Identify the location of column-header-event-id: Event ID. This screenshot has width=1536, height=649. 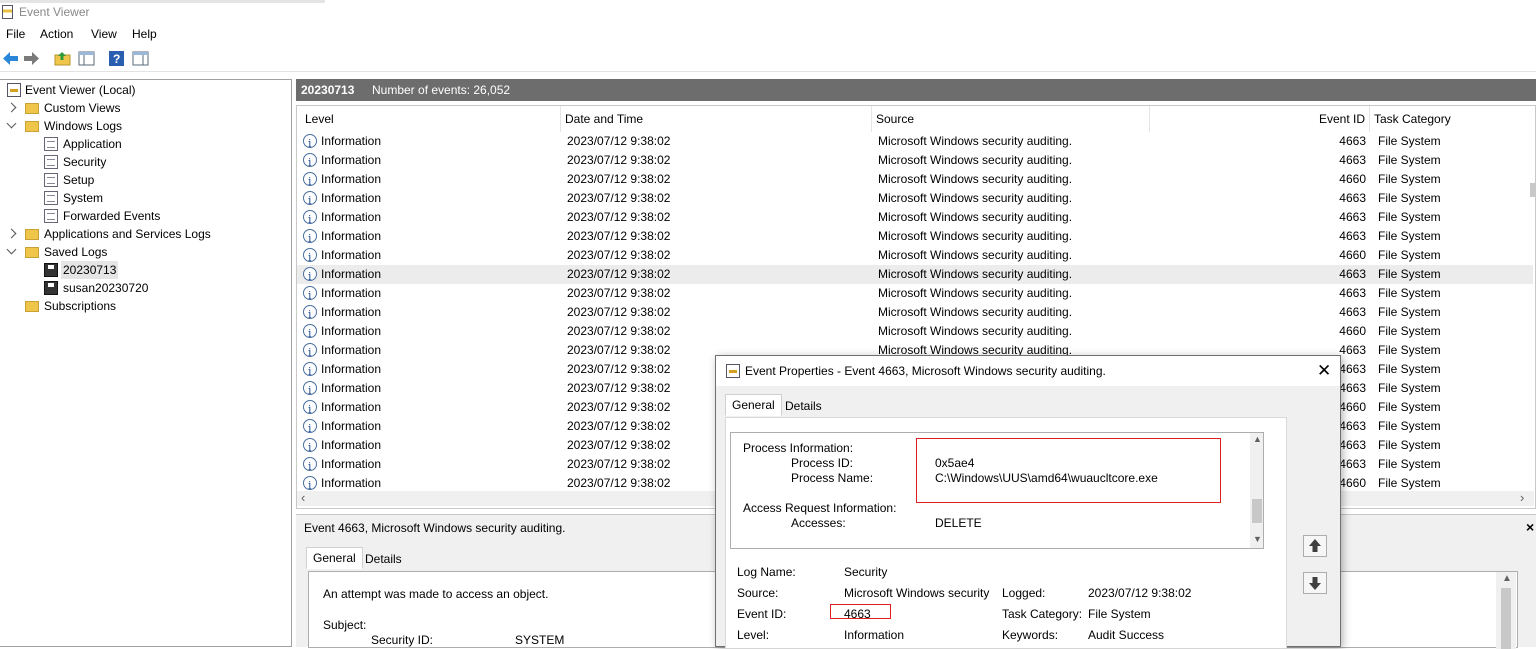
(1260, 119).